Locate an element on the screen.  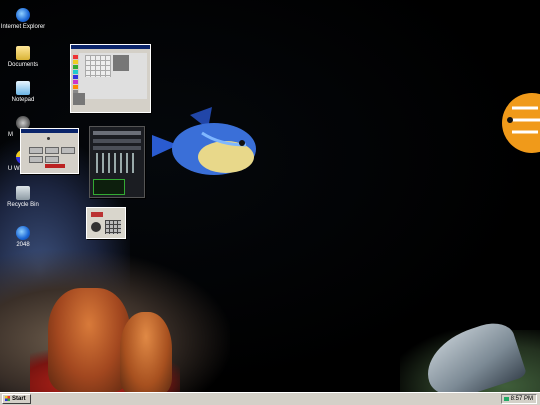
background-blue-fish is located at coordinates (204, 141).